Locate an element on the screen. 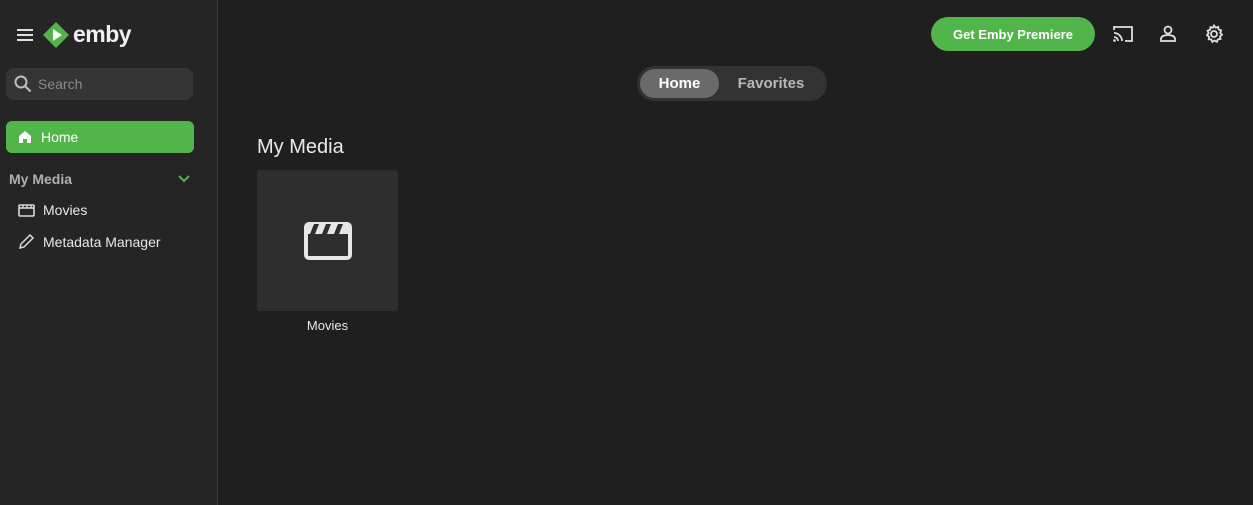 The height and width of the screenshot is (505, 1253). library-card-movies is located at coordinates (327, 240).